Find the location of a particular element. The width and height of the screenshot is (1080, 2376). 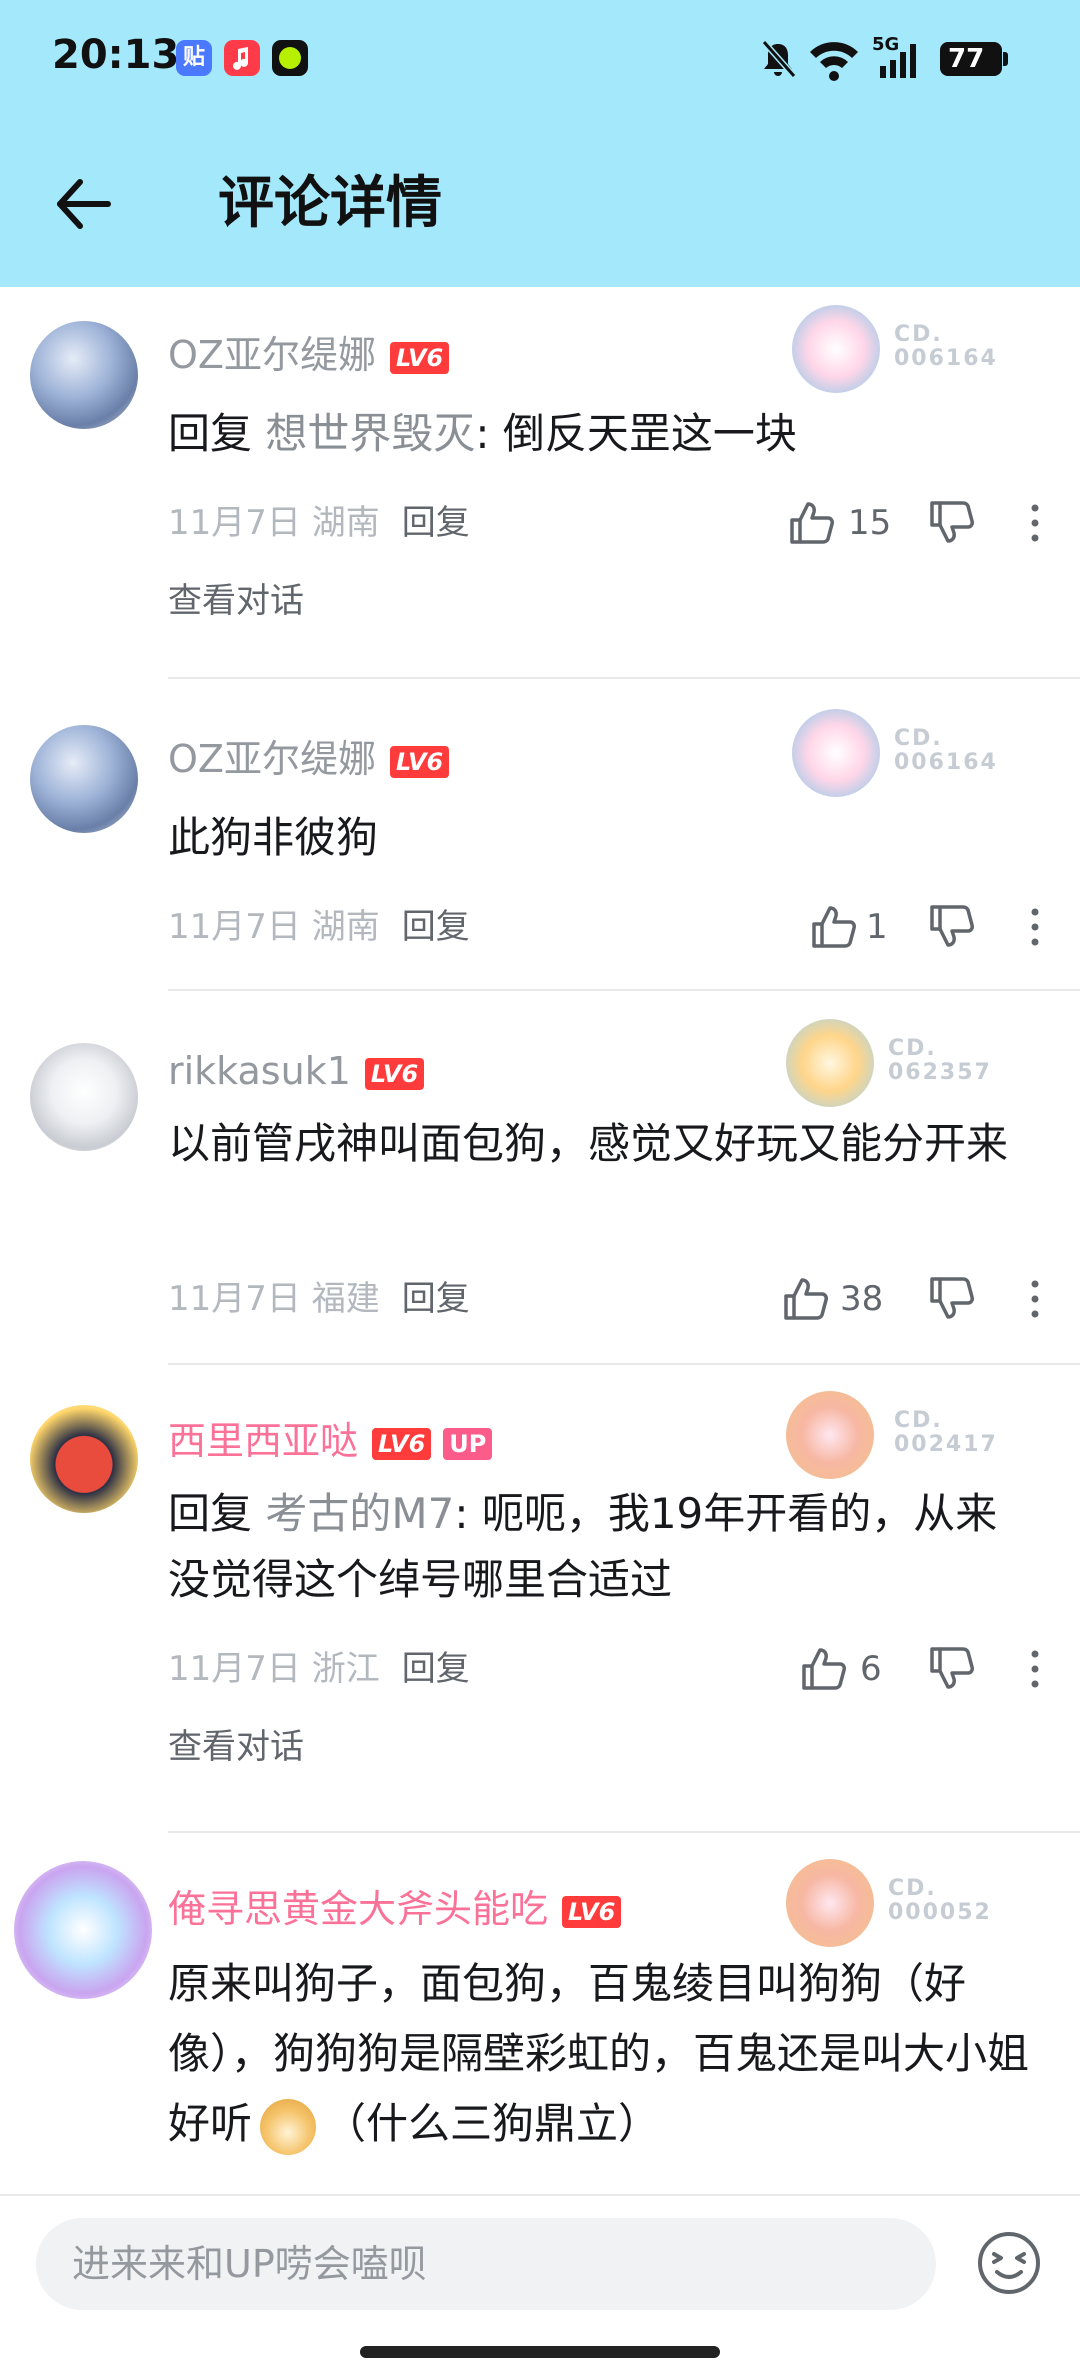

up-badge: UP is located at coordinates (468, 1443).